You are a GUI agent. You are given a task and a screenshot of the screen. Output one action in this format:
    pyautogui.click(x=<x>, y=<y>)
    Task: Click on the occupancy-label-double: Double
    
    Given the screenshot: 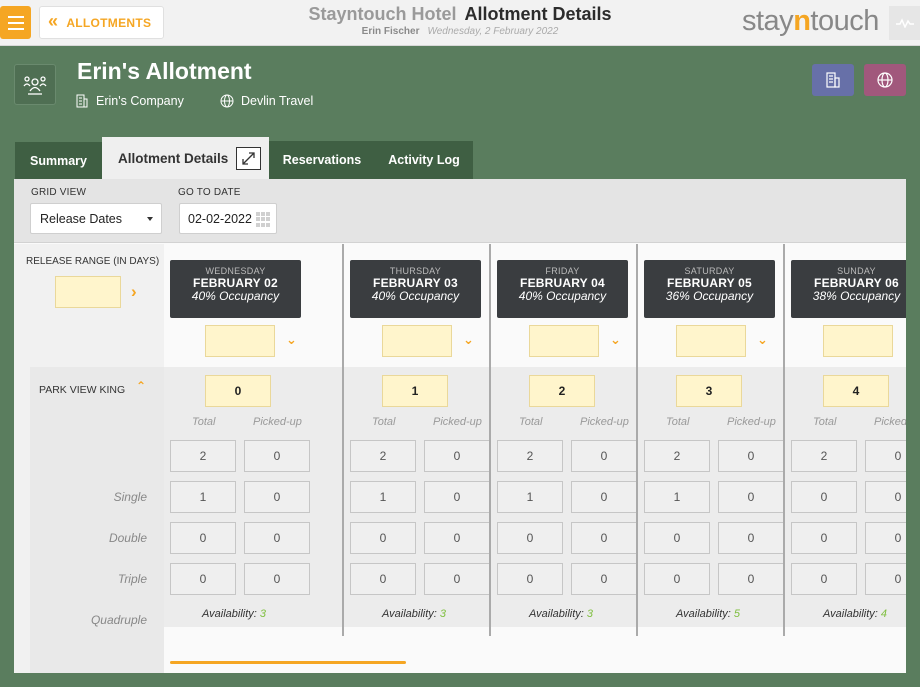 What is the action you would take?
    pyautogui.click(x=127, y=538)
    